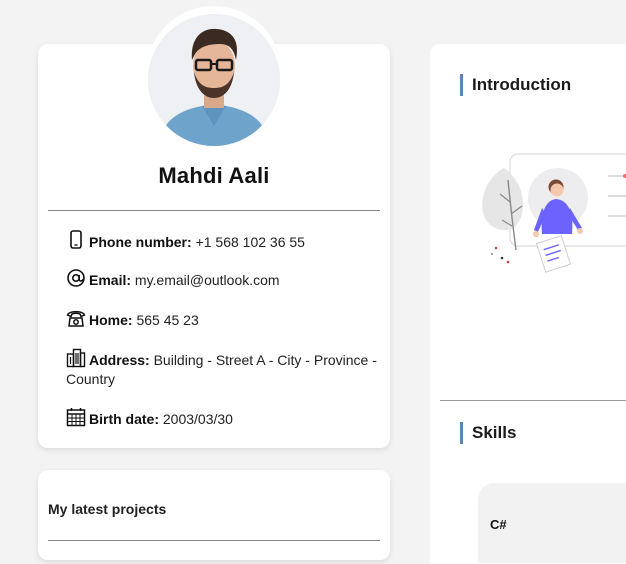 The height and width of the screenshot is (564, 626). I want to click on contact-birth-date: Birth date: 2003/03/30, so click(222, 418).